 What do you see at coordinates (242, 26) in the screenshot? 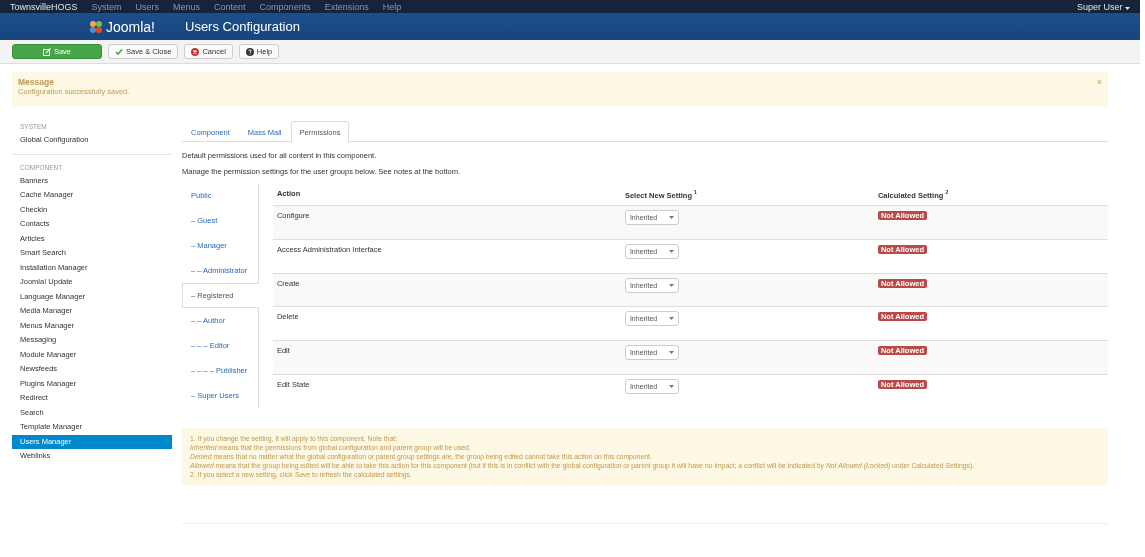
I see `page-title: Users Configuration` at bounding box center [242, 26].